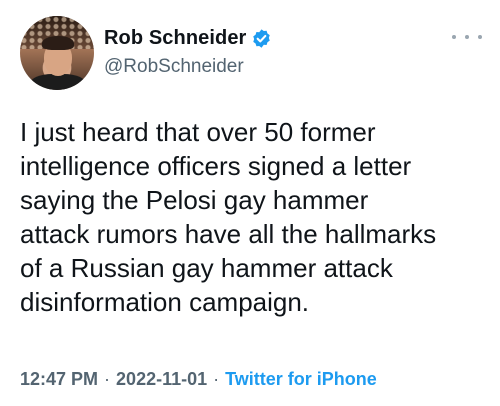  I want to click on author-name-row: Rob Schneider, so click(188, 38).